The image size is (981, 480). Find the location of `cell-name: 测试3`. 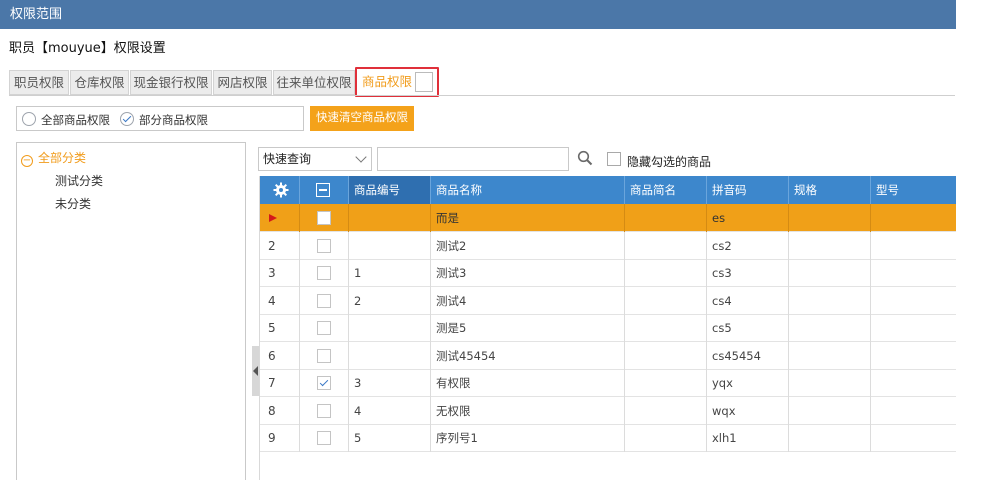

cell-name: 测试3 is located at coordinates (528, 273).